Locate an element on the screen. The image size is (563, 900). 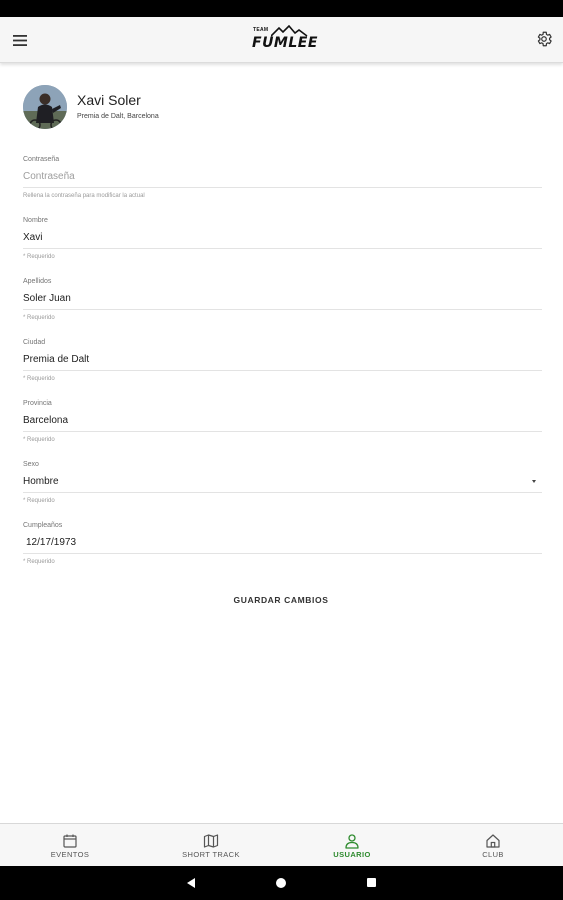
calendar-icon is located at coordinates (70, 841).